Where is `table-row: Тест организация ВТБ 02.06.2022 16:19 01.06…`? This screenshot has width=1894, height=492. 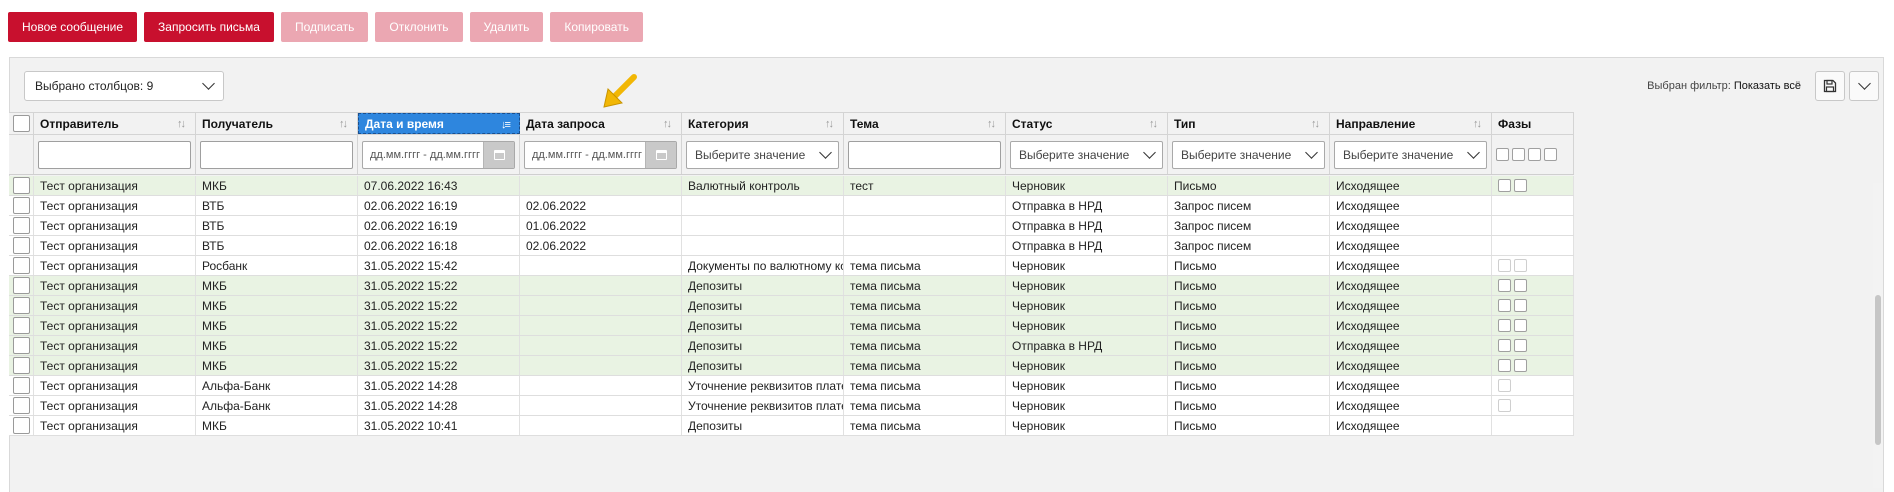 table-row: Тест организация ВТБ 02.06.2022 16:19 01.06… is located at coordinates (791, 226).